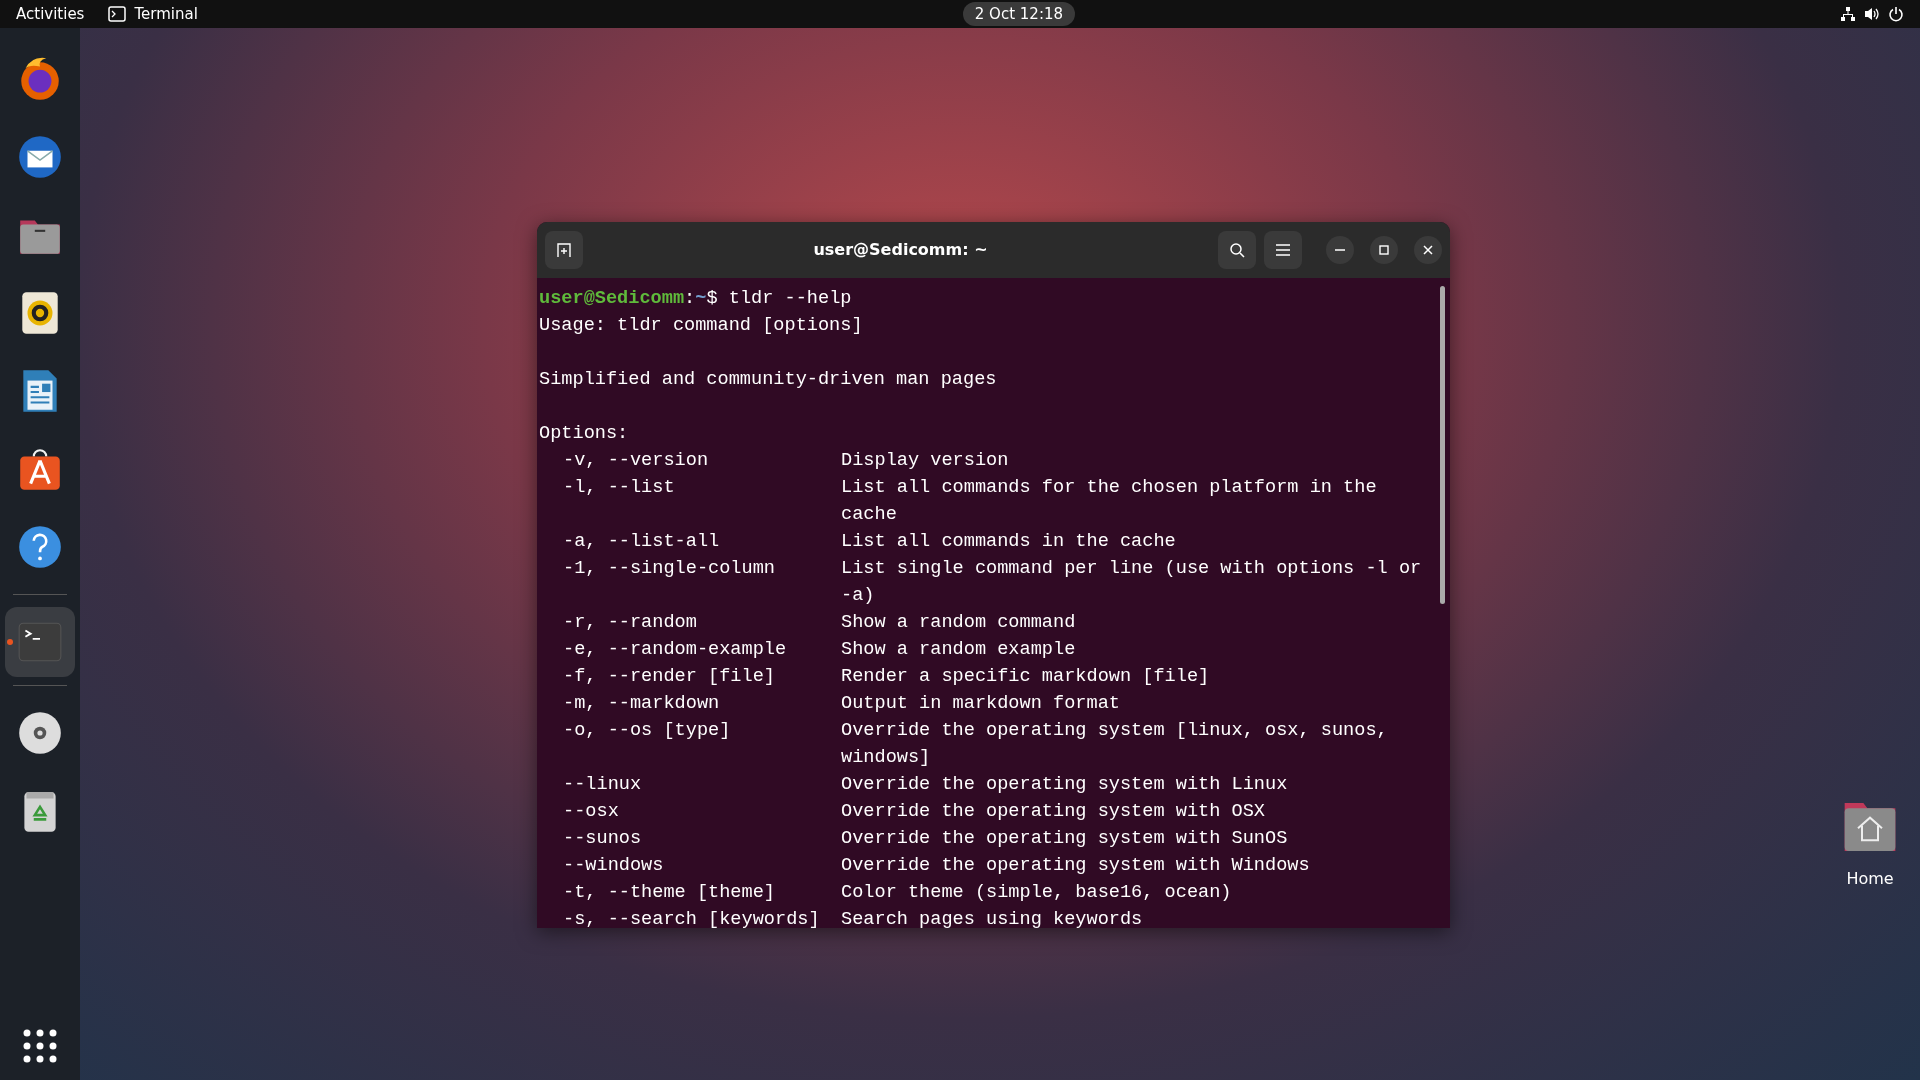  I want to click on prompt-line: user@Sedicomm:~$ tldr --help, so click(695, 299).